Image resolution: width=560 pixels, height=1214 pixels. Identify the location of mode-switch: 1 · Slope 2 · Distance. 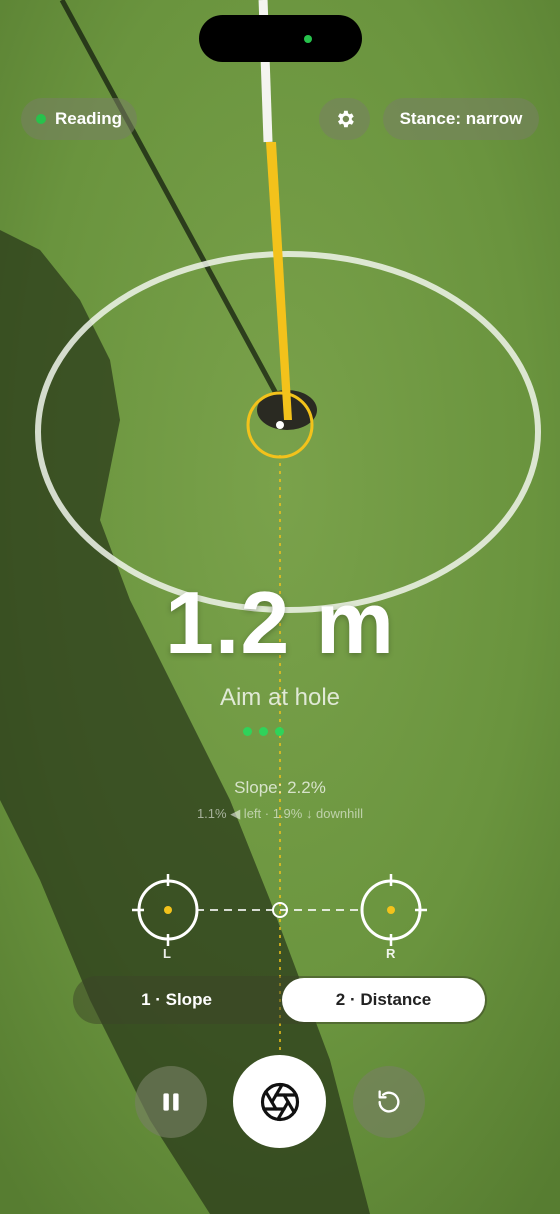
(280, 1000).